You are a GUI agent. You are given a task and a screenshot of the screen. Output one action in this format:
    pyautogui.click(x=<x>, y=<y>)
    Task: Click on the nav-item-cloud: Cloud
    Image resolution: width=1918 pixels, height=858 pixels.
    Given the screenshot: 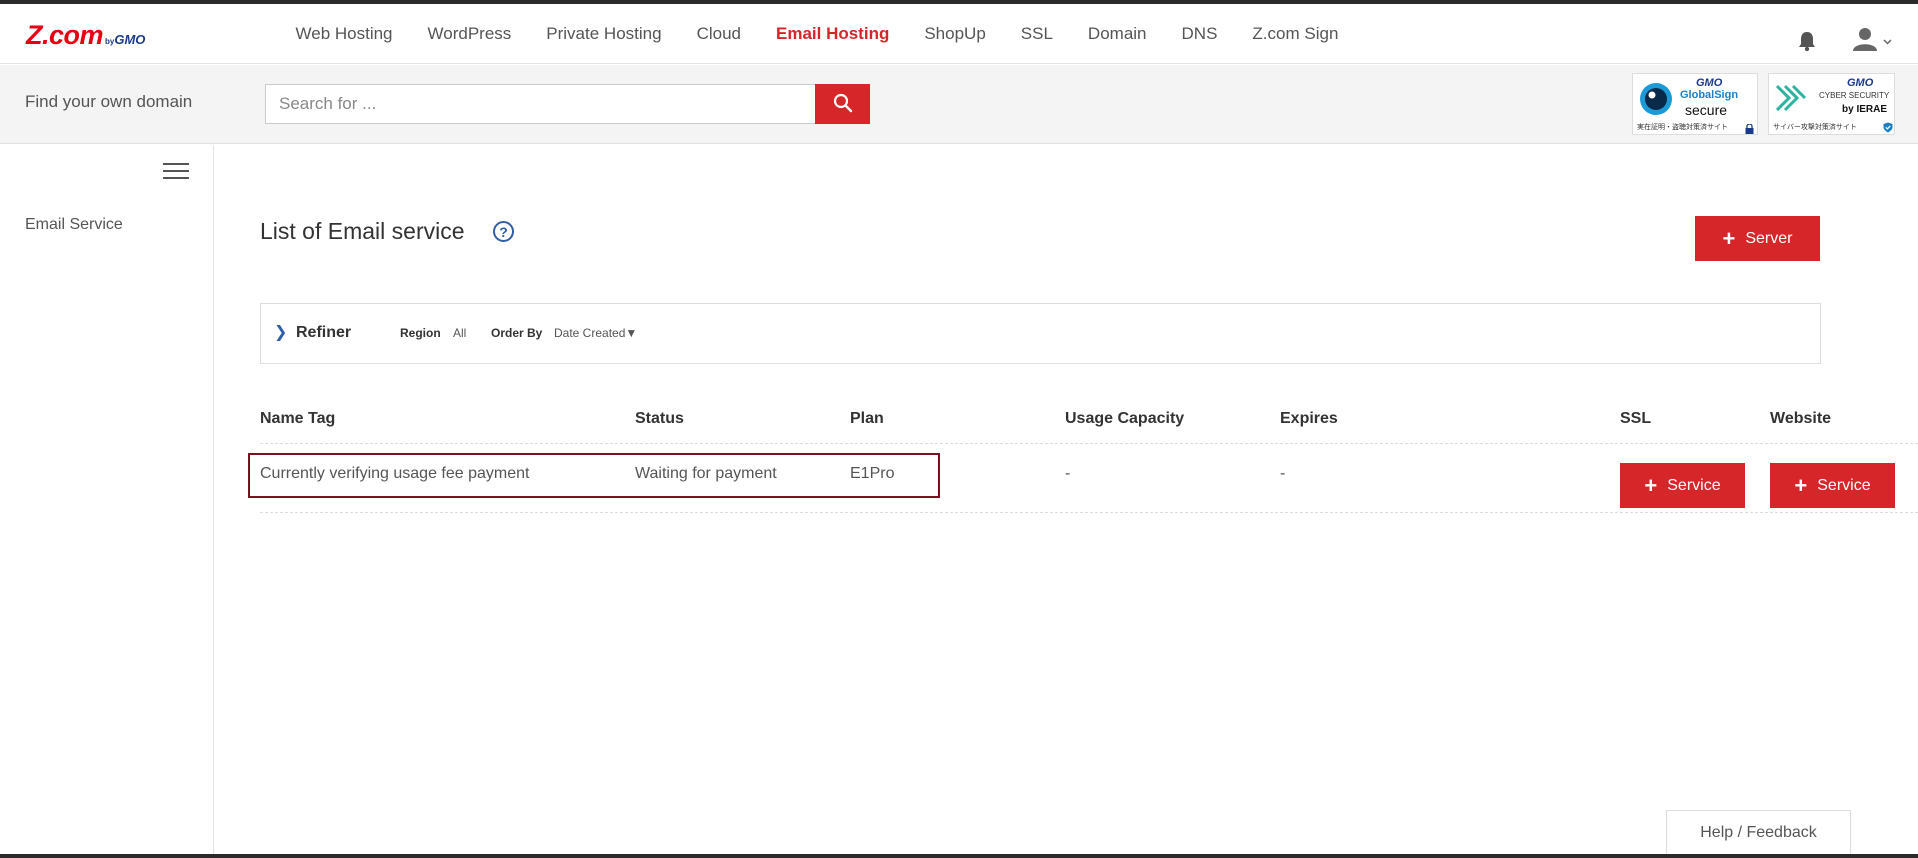 What is the action you would take?
    pyautogui.click(x=719, y=34)
    